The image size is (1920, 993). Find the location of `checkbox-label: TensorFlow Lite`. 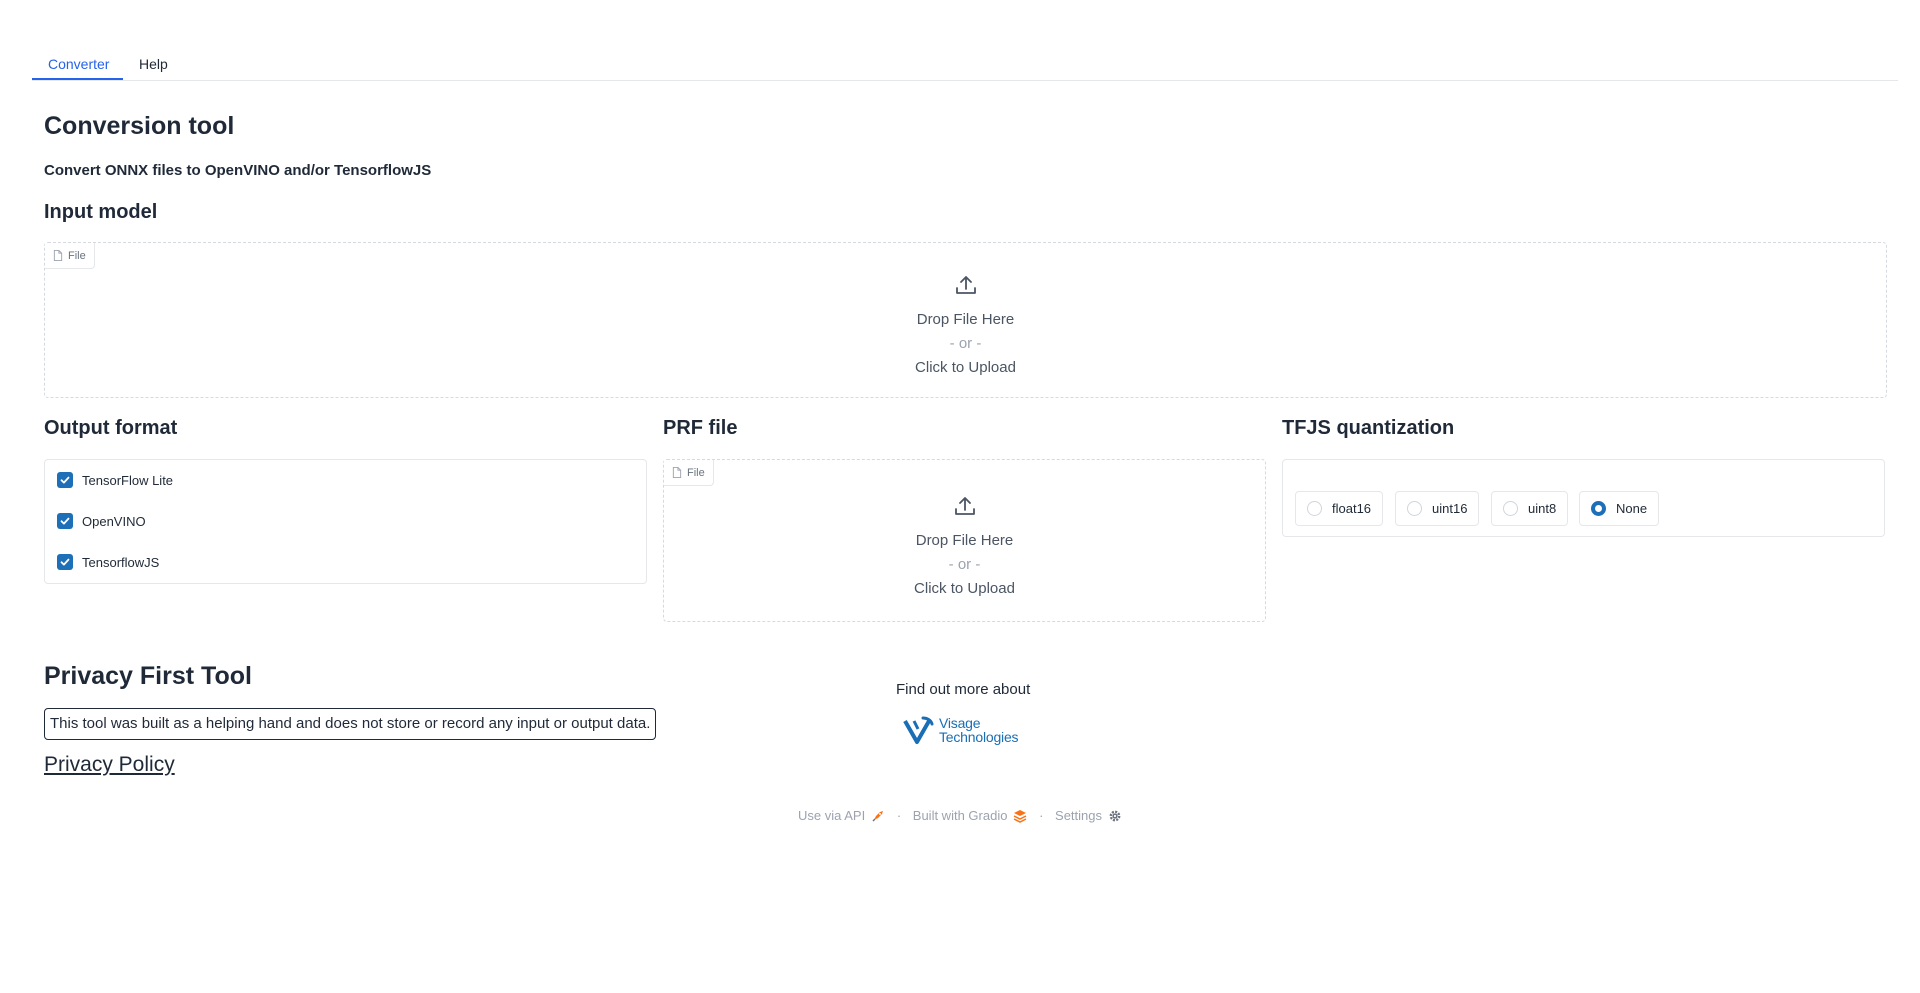

checkbox-label: TensorFlow Lite is located at coordinates (128, 480).